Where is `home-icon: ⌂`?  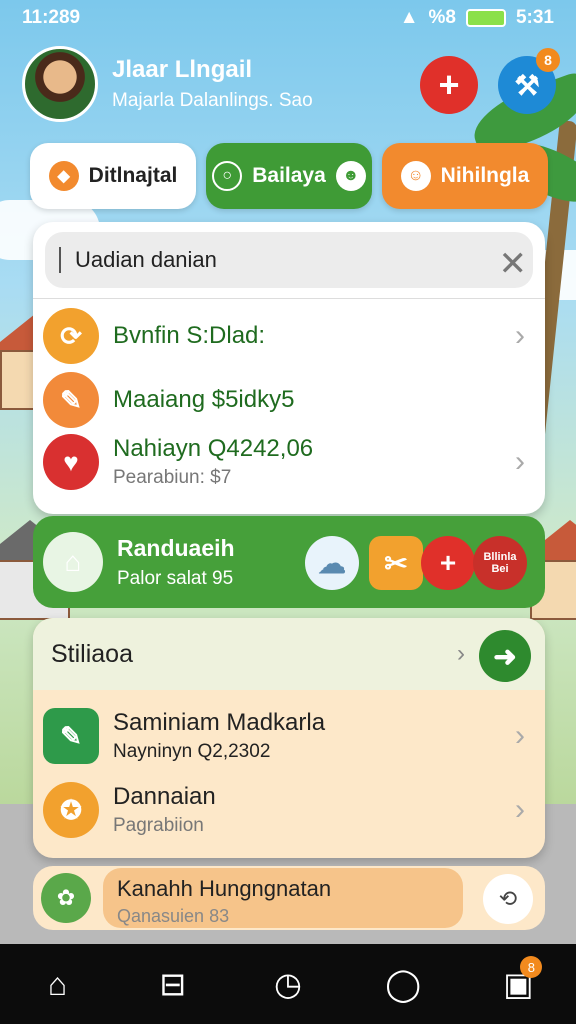 home-icon: ⌂ is located at coordinates (57, 983).